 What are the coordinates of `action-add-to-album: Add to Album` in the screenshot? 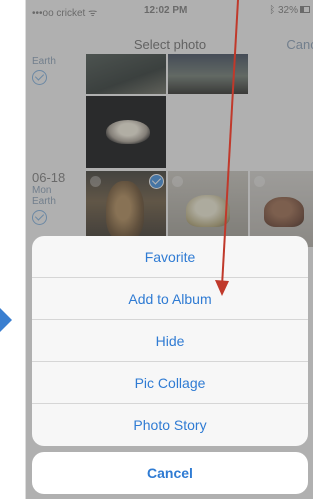 It's located at (170, 299).